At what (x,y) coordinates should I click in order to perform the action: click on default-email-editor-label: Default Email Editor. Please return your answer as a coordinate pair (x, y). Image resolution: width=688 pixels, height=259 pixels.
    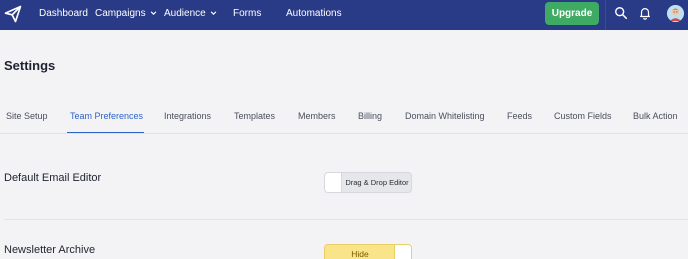
    Looking at the image, I should click on (53, 178).